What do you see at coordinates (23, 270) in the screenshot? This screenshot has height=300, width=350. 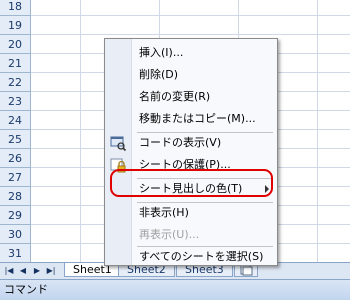 I see `previous-sheet-button: ◀` at bounding box center [23, 270].